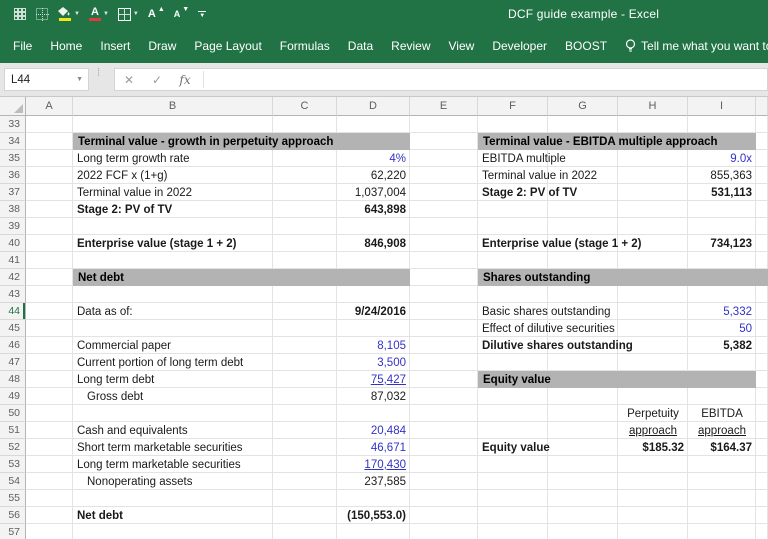  What do you see at coordinates (722, 106) in the screenshot?
I see `column-header-I: I` at bounding box center [722, 106].